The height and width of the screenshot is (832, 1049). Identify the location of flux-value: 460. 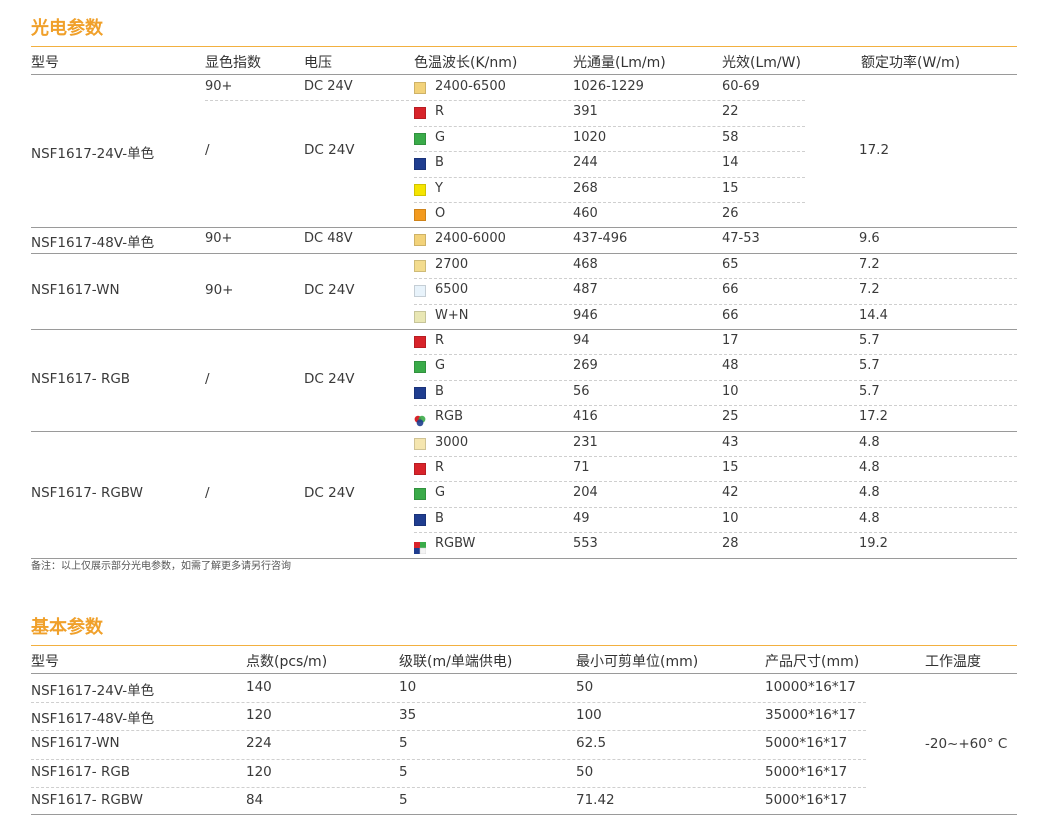
(585, 213).